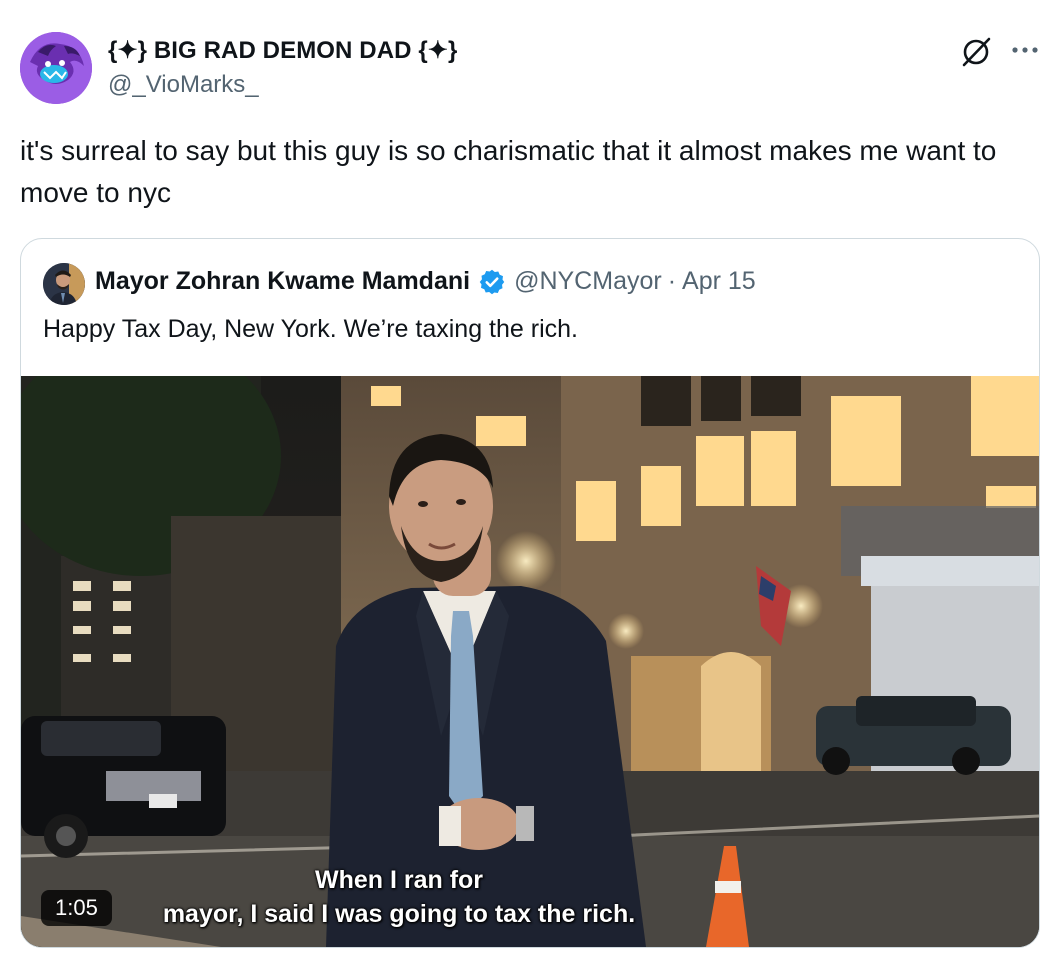 The width and height of the screenshot is (1054, 968). What do you see at coordinates (588, 281) in the screenshot?
I see `quoted-author-handle: @NYCMayor` at bounding box center [588, 281].